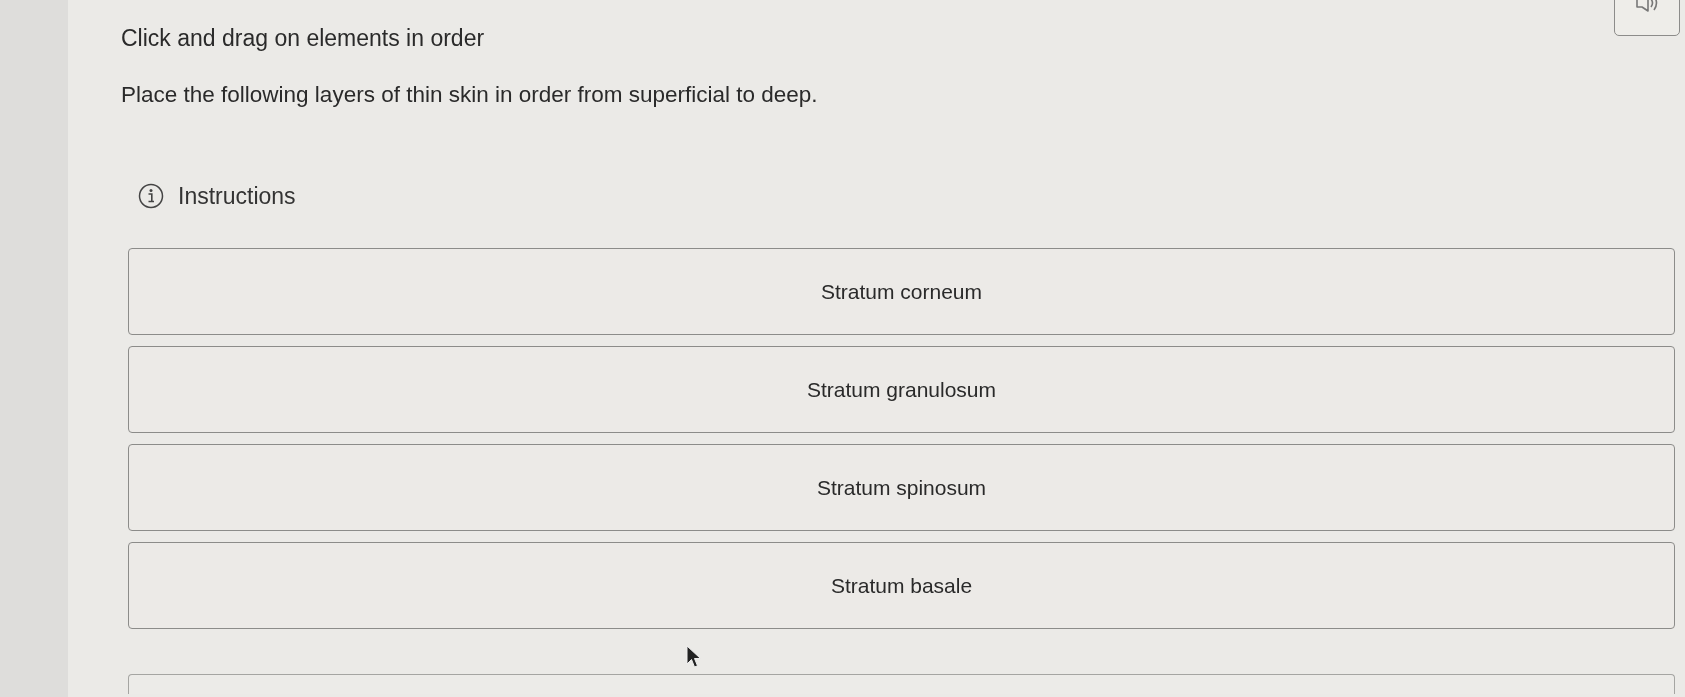 The width and height of the screenshot is (1685, 697). What do you see at coordinates (901, 487) in the screenshot?
I see `draggable-item: Stratum spinosum` at bounding box center [901, 487].